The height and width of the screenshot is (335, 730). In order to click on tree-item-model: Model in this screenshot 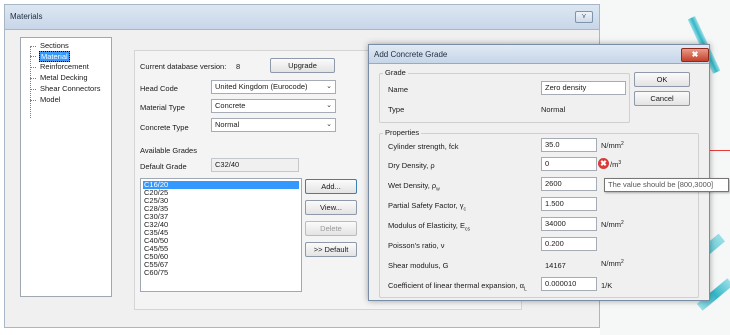, I will do `click(50, 99)`.